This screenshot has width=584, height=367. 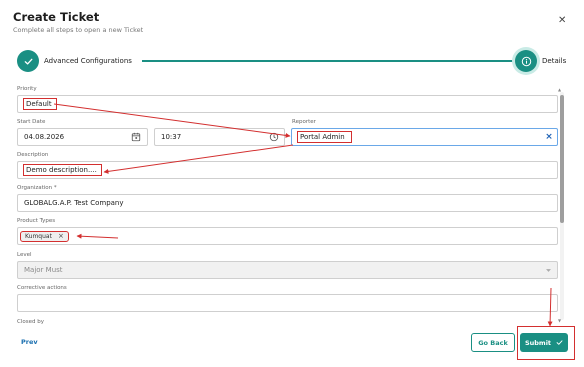 I want to click on calendar-icon, so click(x=136, y=137).